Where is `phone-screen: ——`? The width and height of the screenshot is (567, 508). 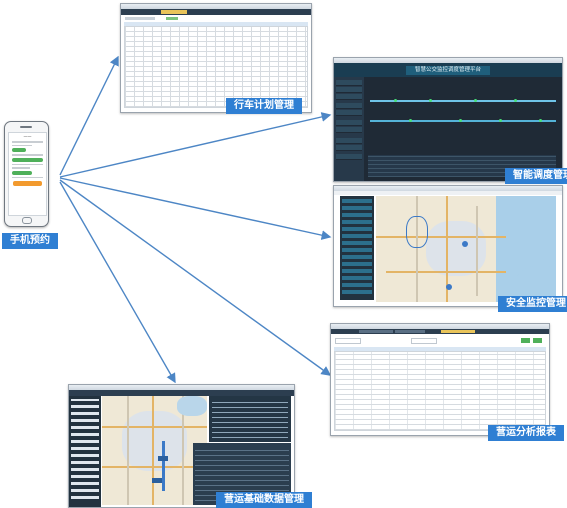 phone-screen: —— is located at coordinates (27, 174).